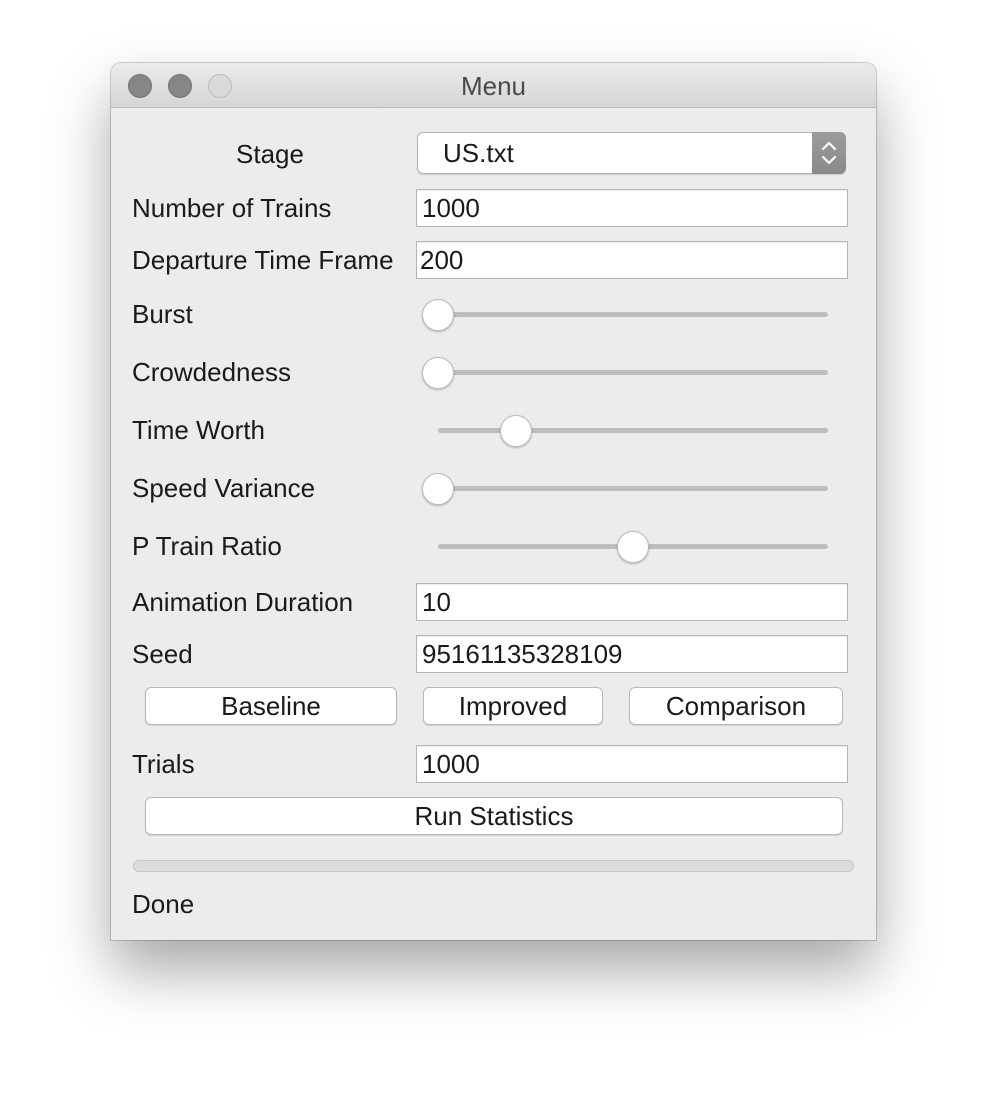 The height and width of the screenshot is (1100, 988). I want to click on num-trains-input: 1000, so click(632, 208).